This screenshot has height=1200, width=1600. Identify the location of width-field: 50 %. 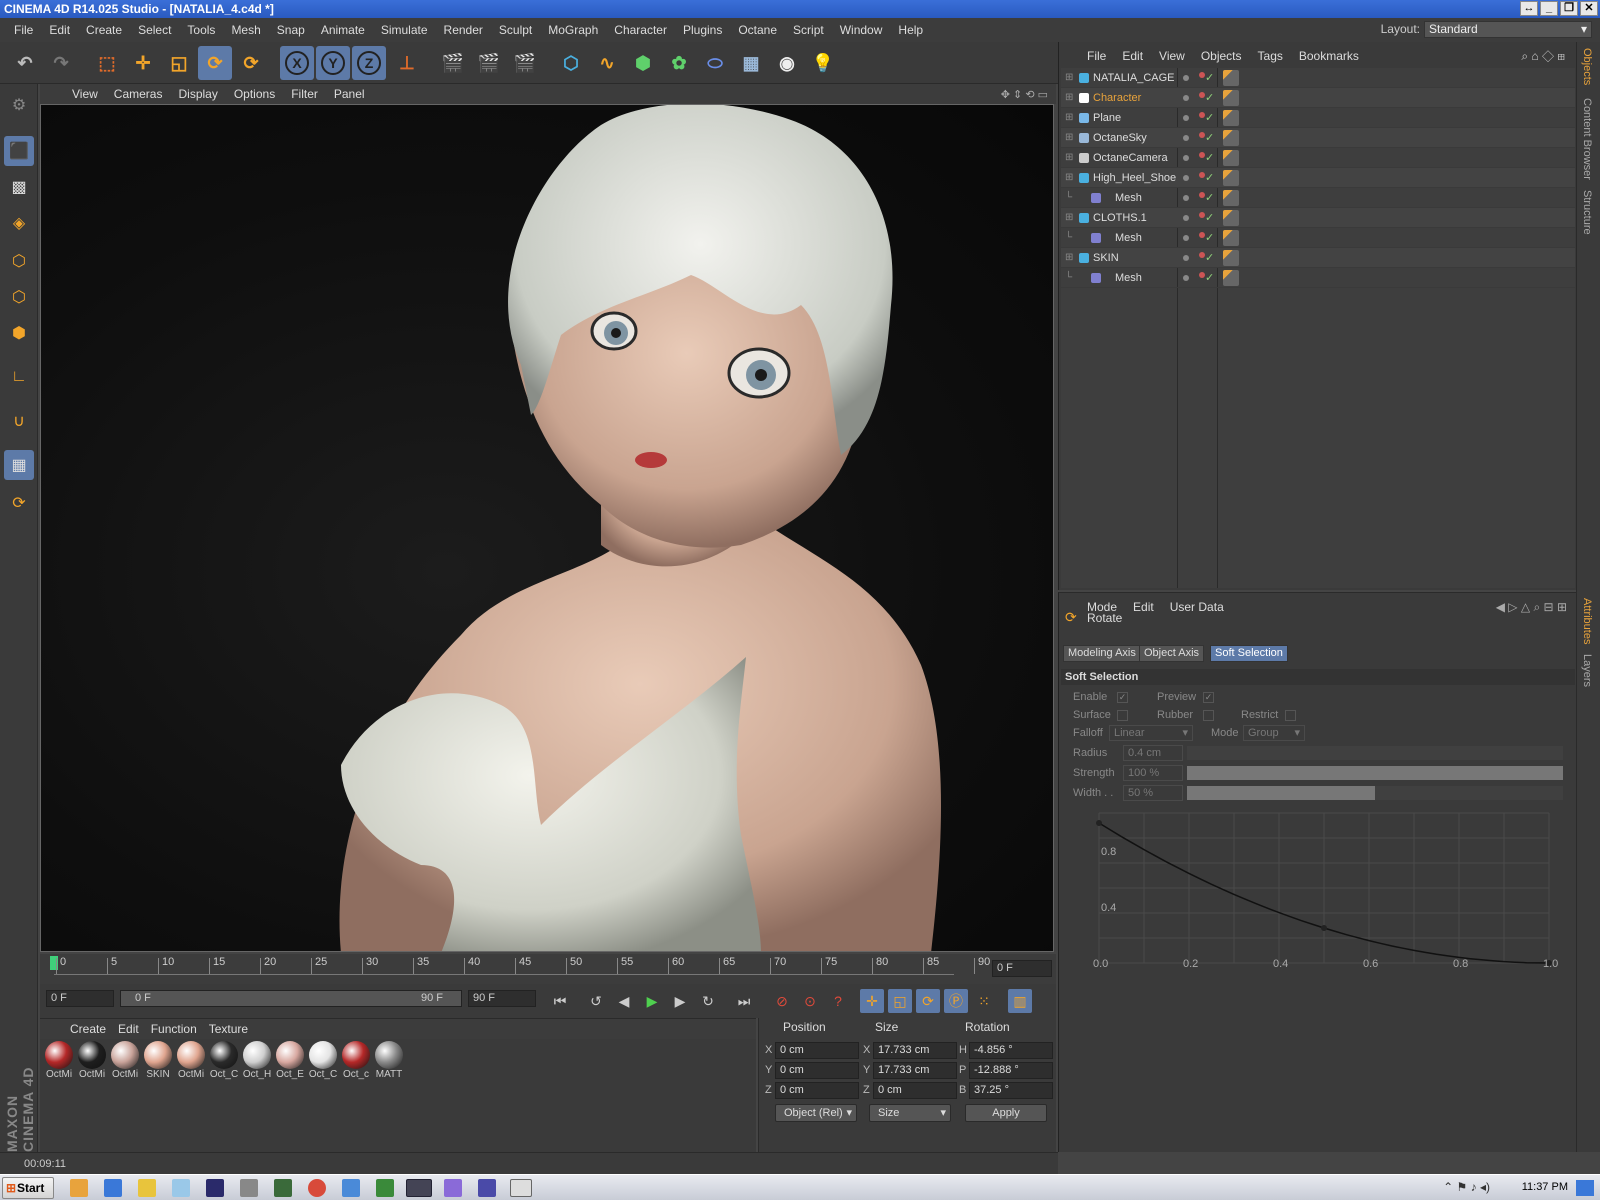
(1153, 793).